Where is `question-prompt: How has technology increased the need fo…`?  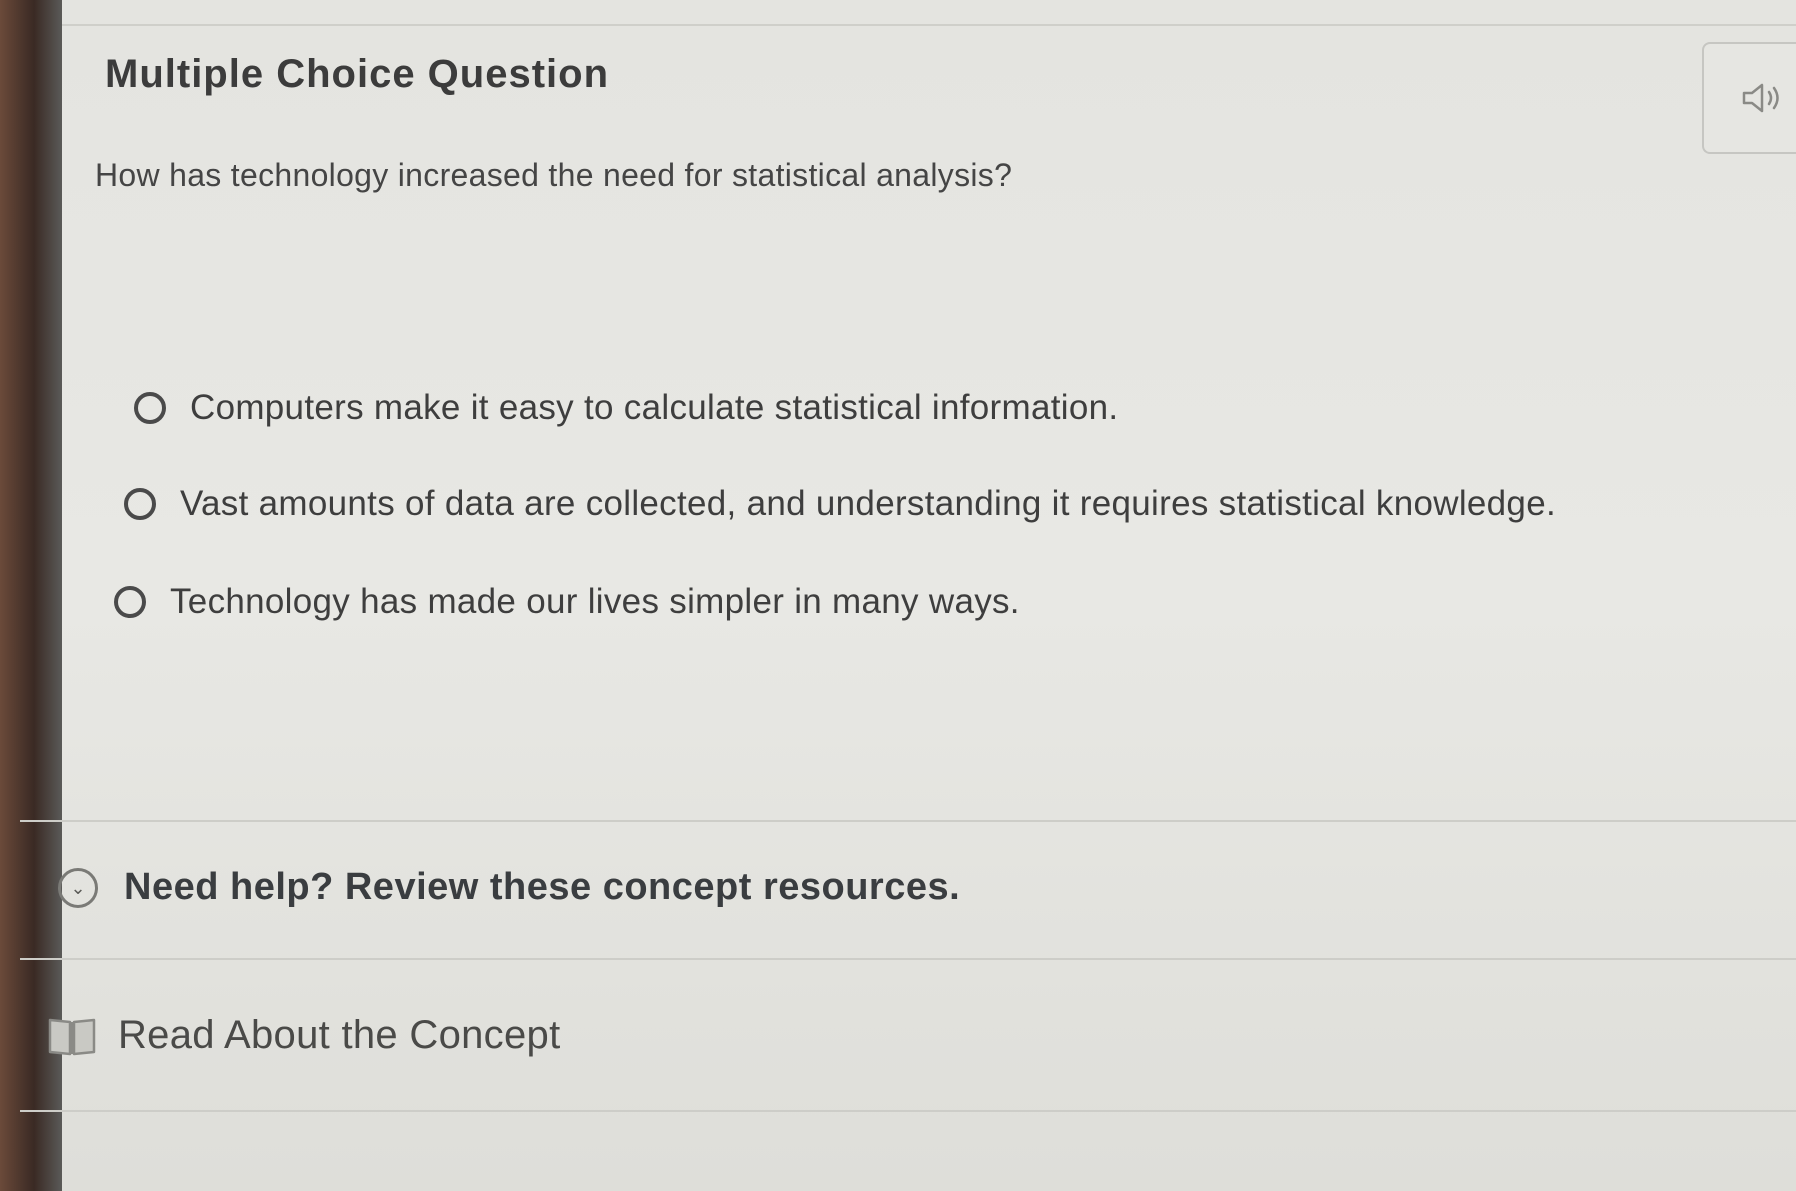 question-prompt: How has technology increased the need fo… is located at coordinates (554, 175).